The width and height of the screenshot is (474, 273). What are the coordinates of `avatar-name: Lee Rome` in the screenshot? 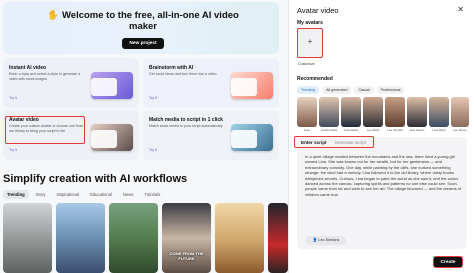 It's located at (460, 130).